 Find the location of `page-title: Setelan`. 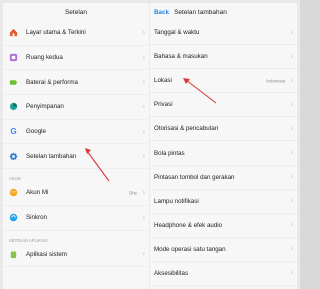

page-title: Setelan is located at coordinates (76, 12).